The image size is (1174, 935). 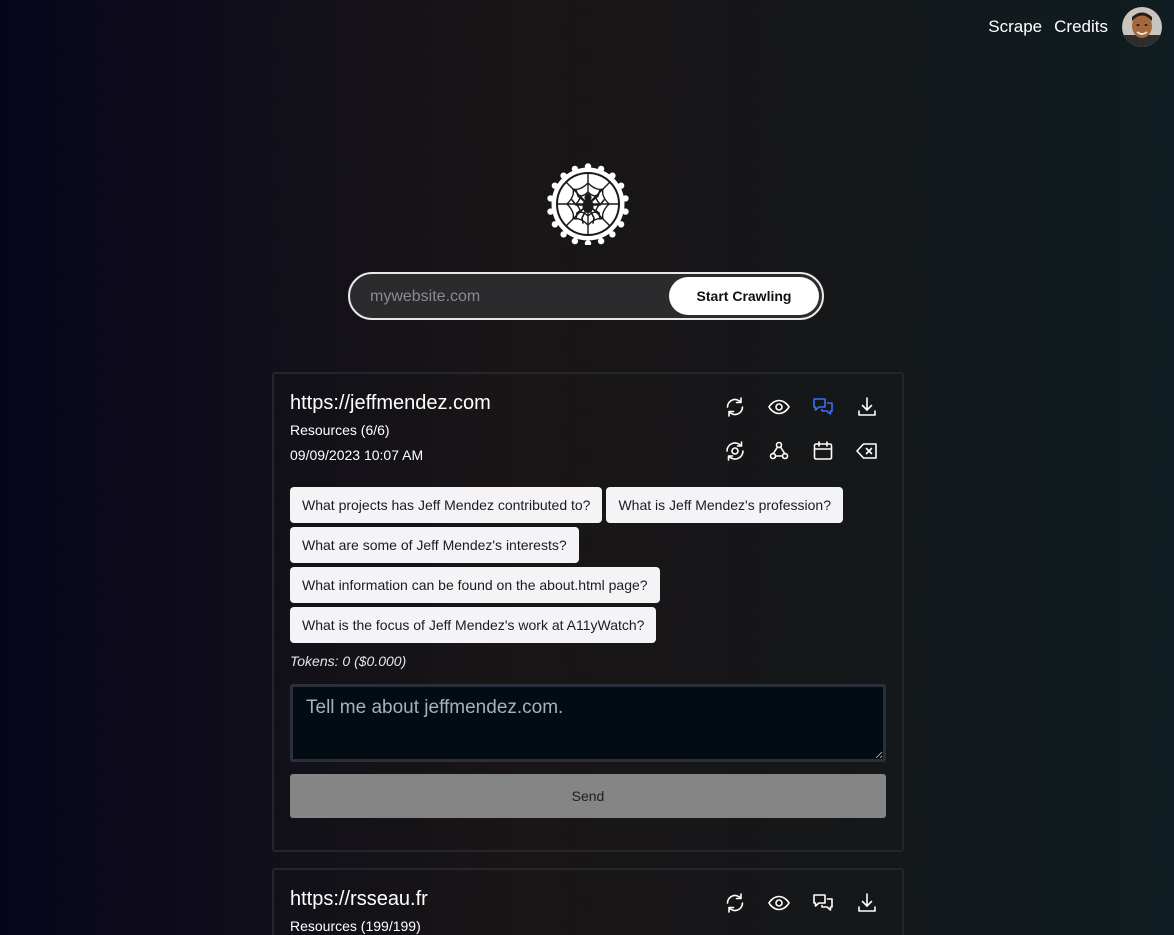 I want to click on webhook-icon, so click(x=779, y=451).